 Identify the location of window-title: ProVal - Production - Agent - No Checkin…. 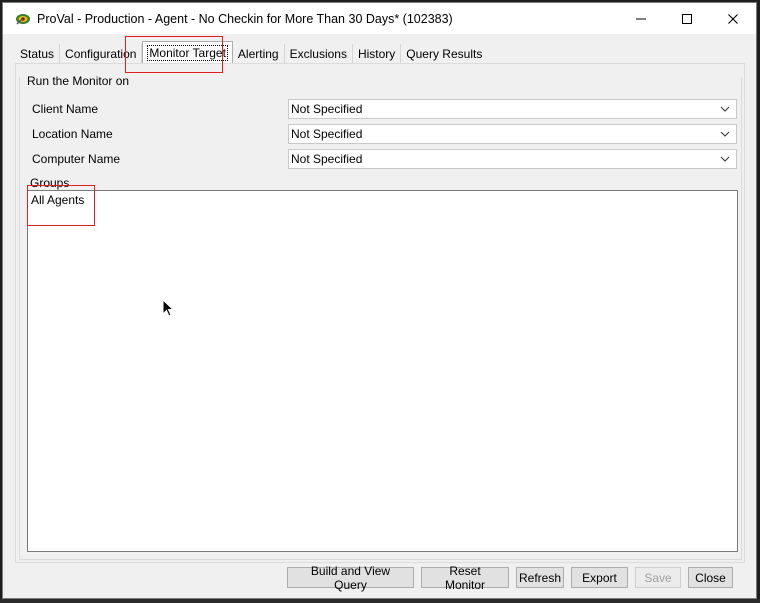
(245, 18).